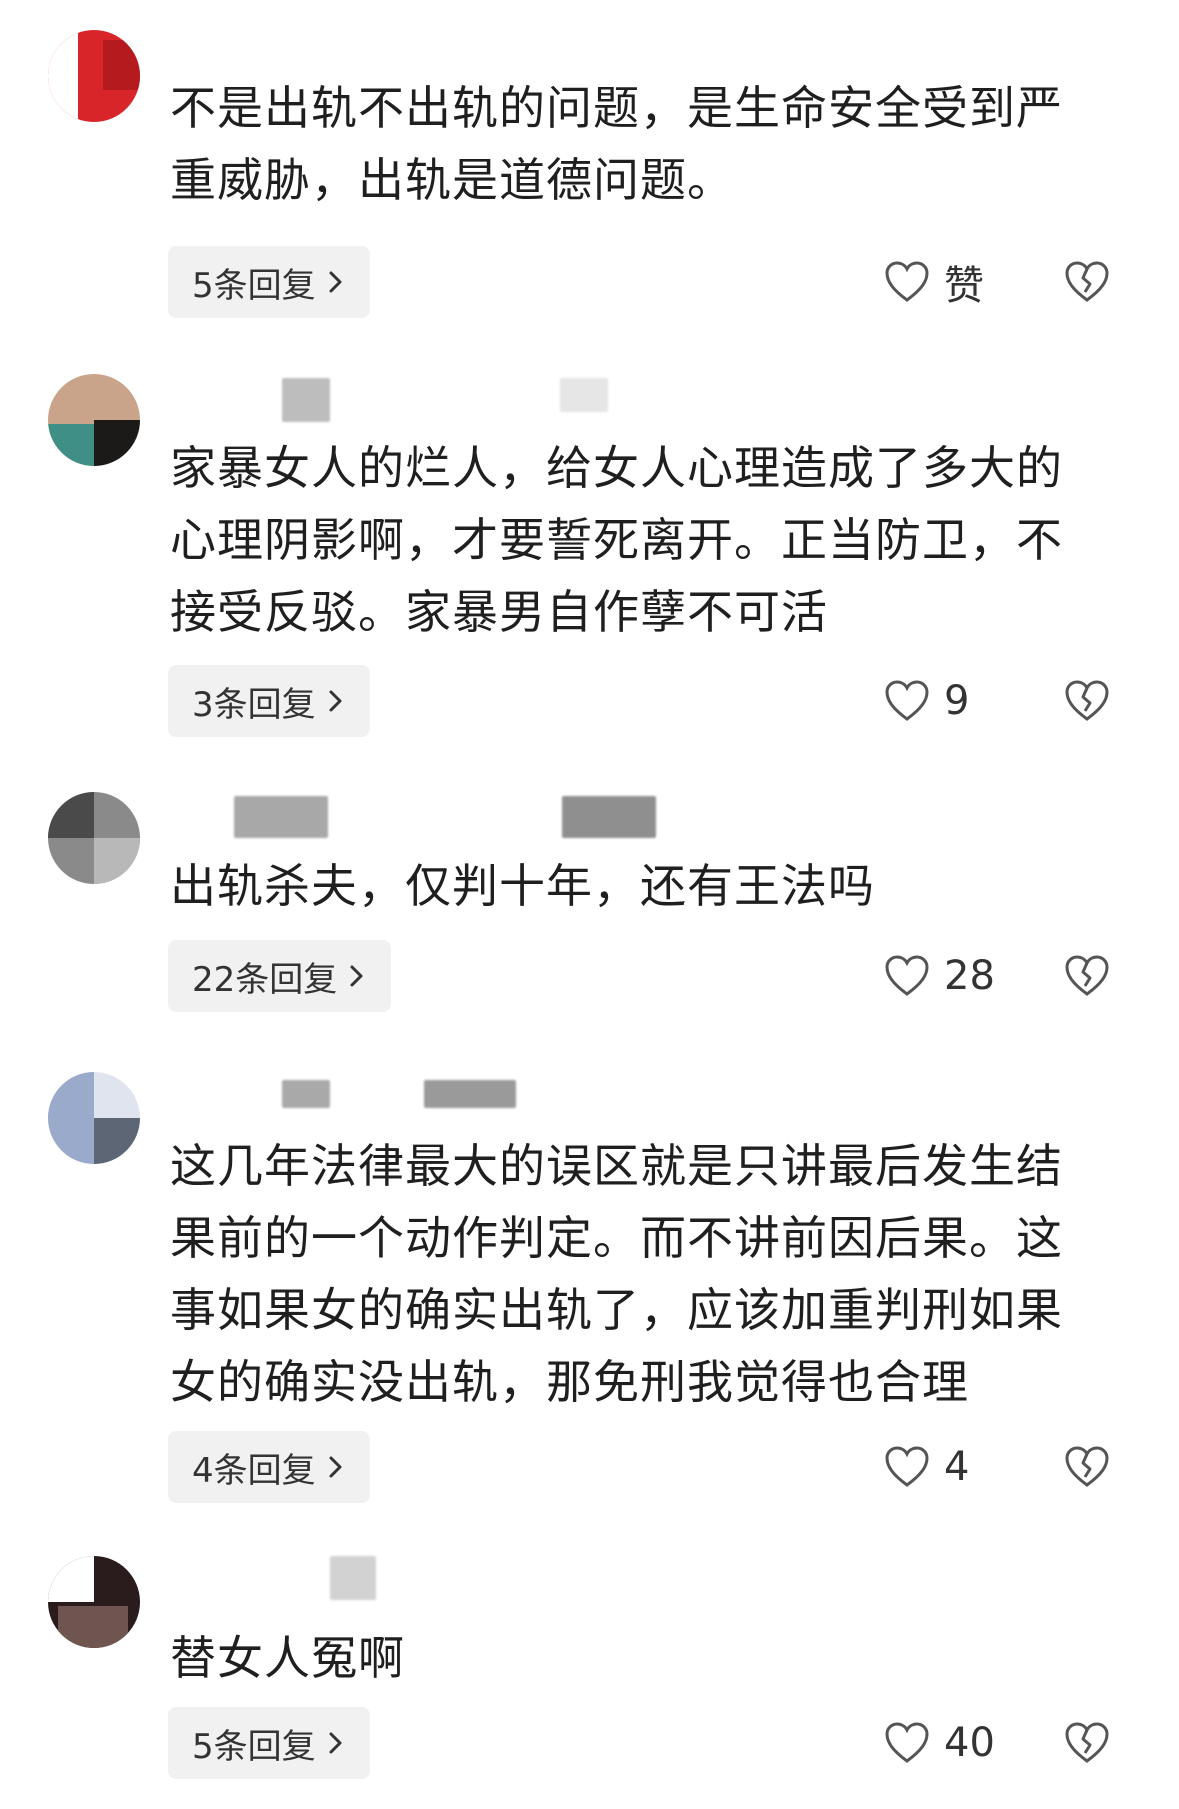 This screenshot has width=1179, height=1809. I want to click on reply-label: 22条回复, so click(265, 979).